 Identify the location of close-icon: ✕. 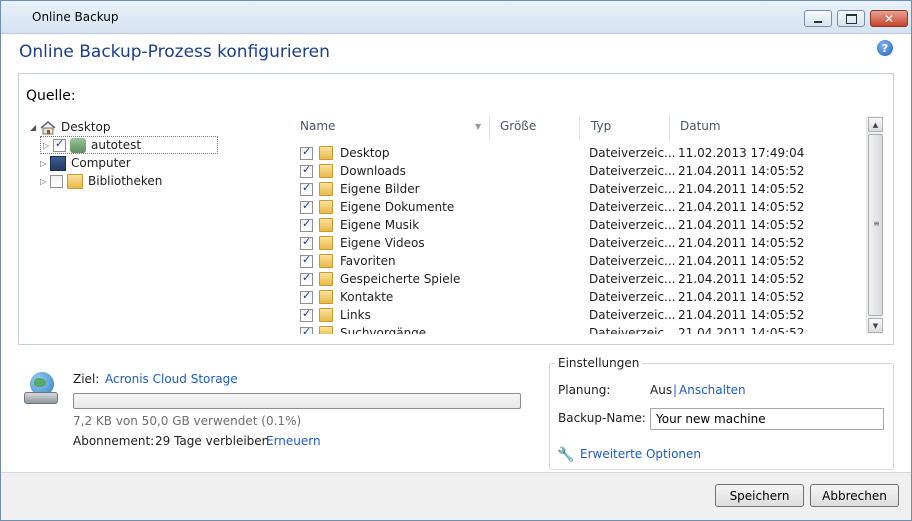
(889, 18).